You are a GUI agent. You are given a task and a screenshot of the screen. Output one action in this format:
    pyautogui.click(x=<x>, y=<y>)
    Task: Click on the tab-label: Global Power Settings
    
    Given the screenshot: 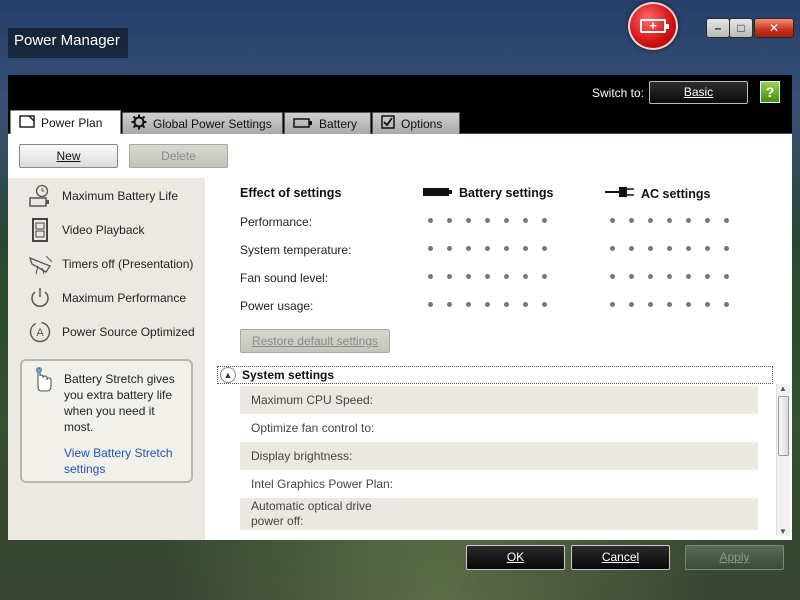 What is the action you would take?
    pyautogui.click(x=212, y=123)
    